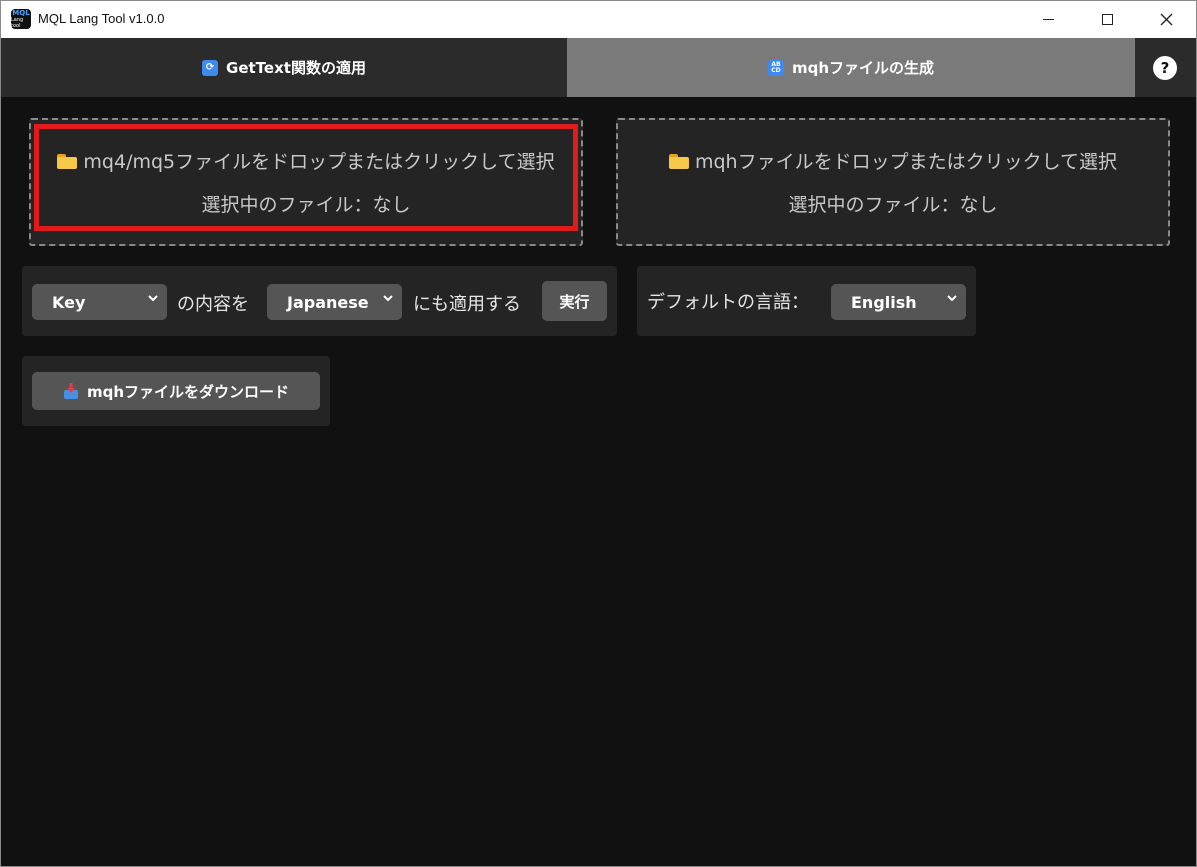 This screenshot has height=867, width=1197. What do you see at coordinates (71, 391) in the screenshot?
I see `download-icon` at bounding box center [71, 391].